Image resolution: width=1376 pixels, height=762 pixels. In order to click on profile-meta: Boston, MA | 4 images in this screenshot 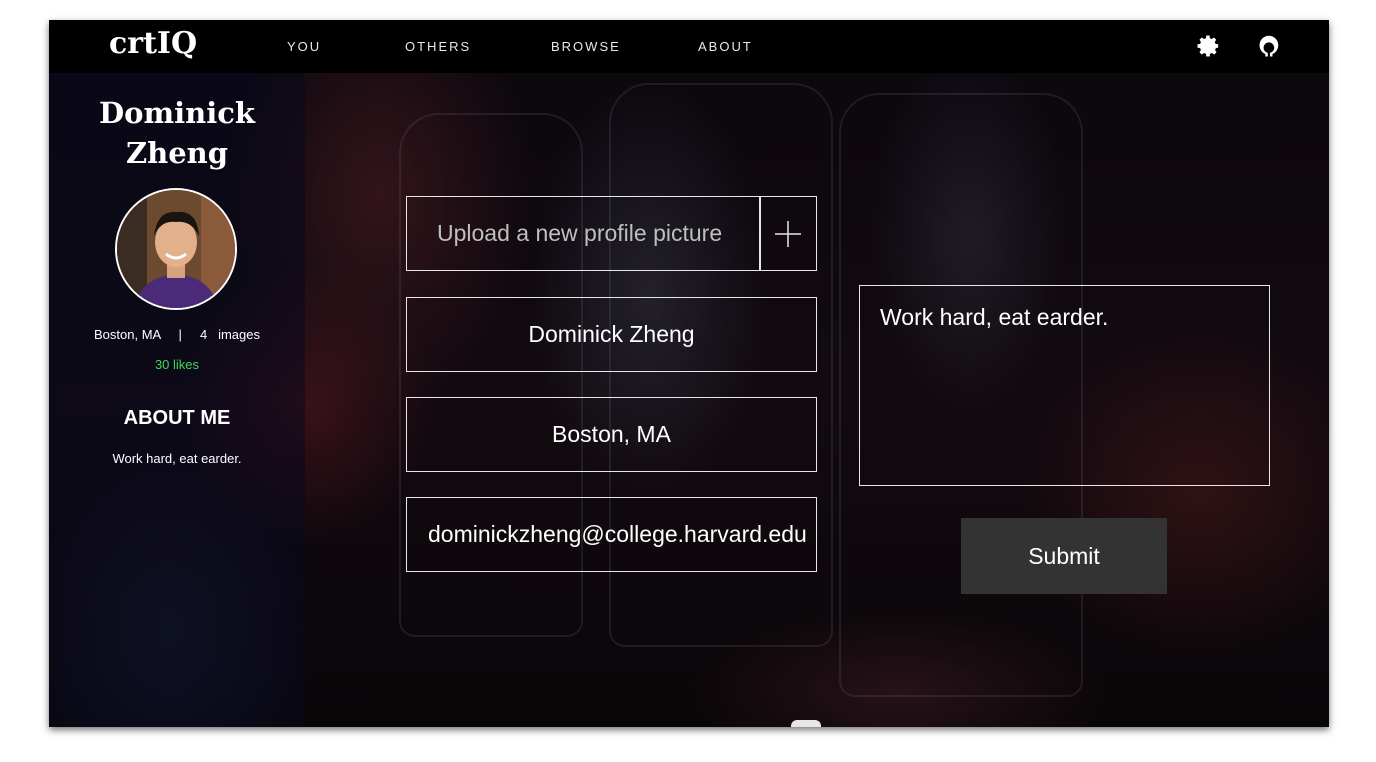, I will do `click(177, 334)`.